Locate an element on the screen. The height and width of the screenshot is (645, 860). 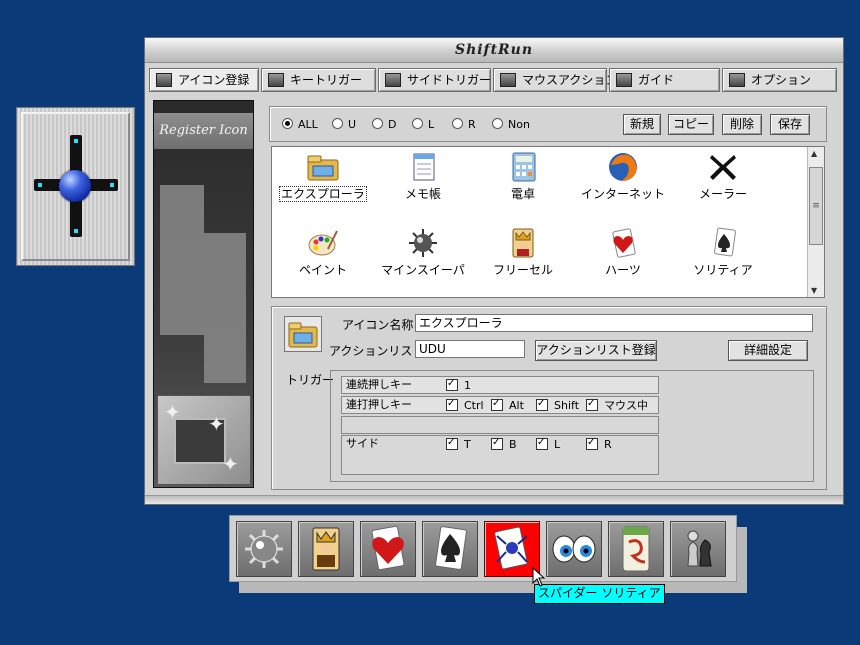
mailer-icon is located at coordinates (723, 167).